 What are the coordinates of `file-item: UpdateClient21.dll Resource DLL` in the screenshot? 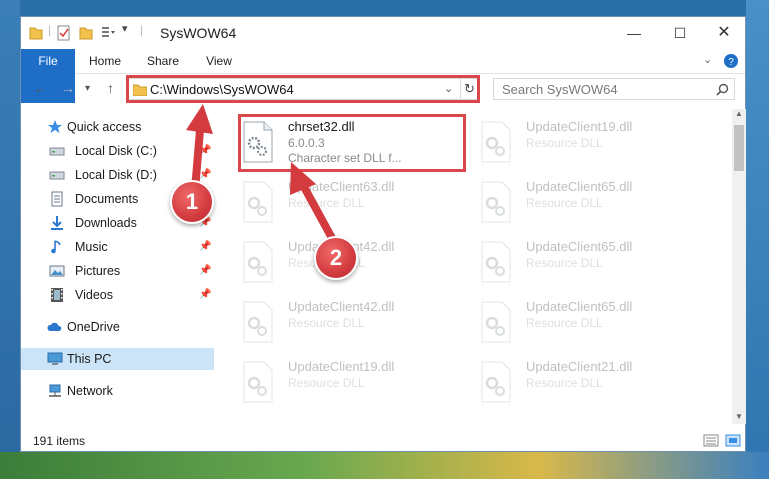 It's located at (589, 382).